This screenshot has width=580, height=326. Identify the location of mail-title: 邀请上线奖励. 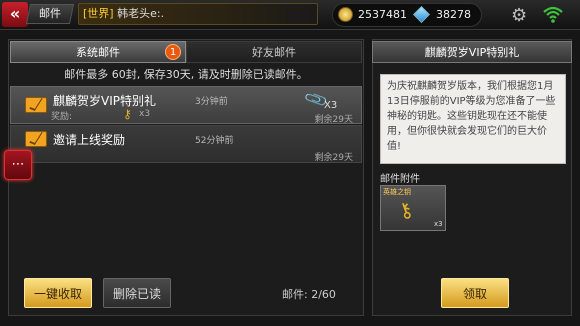
(89, 140).